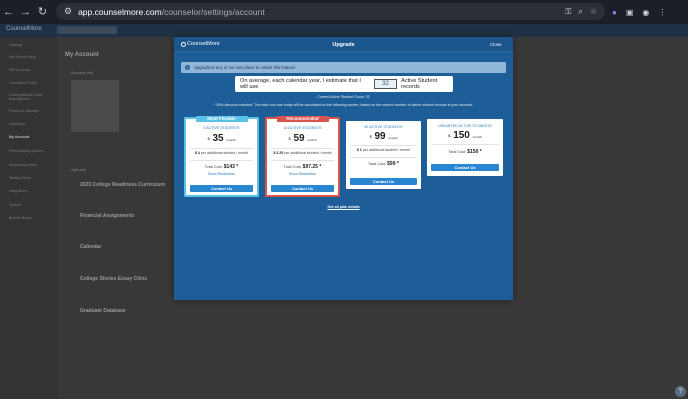 The height and width of the screenshot is (399, 688). I want to click on plan-ribbon: Recommended, so click(302, 119).